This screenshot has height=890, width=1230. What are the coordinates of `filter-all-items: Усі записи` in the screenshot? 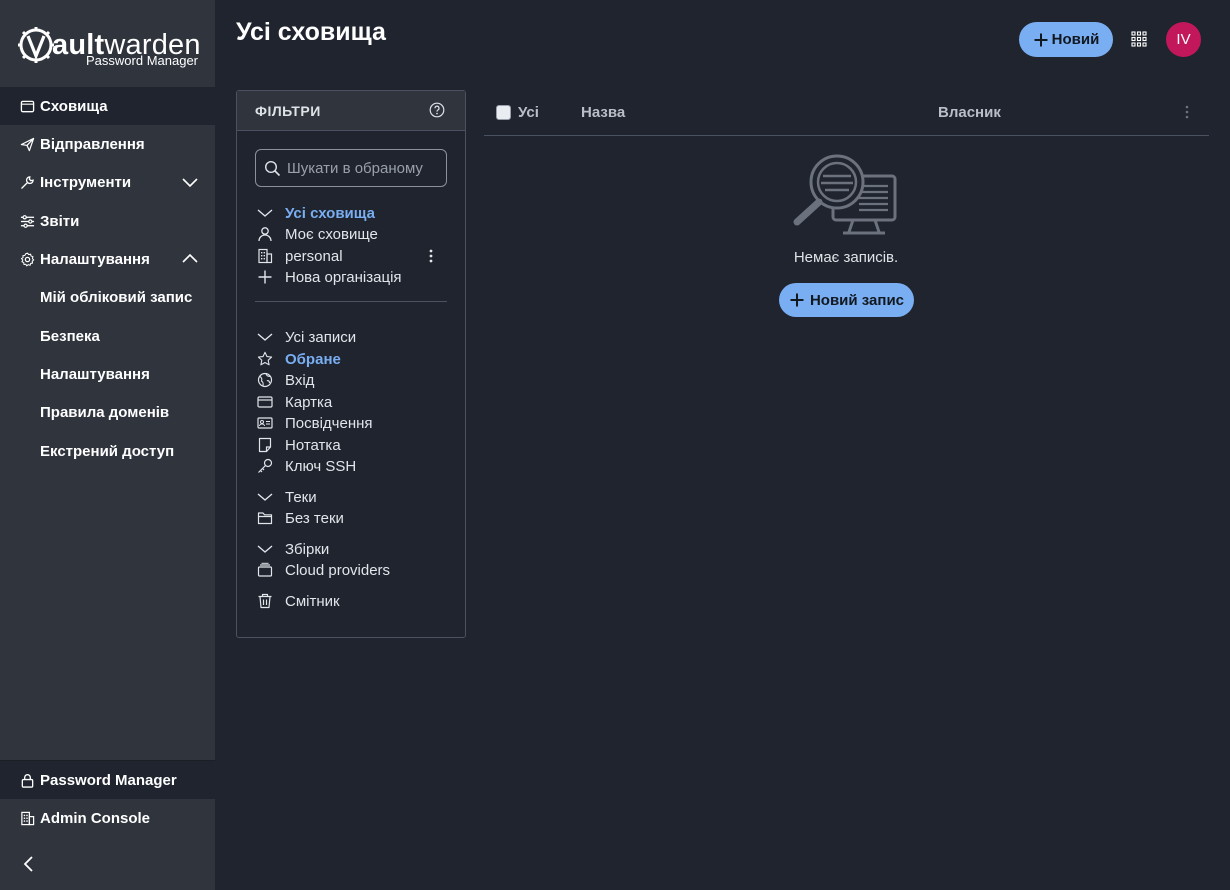 It's located at (353, 337).